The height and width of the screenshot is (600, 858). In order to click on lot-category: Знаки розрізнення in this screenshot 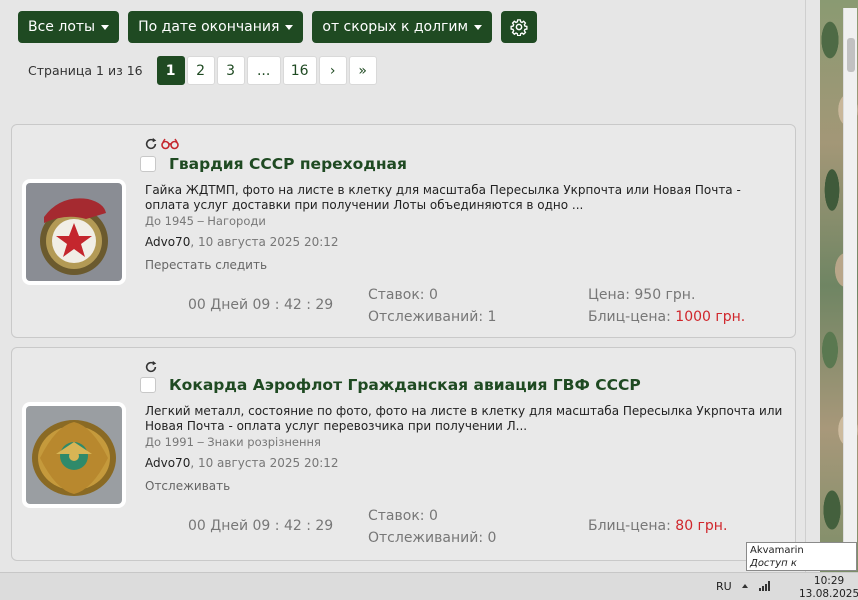, I will do `click(264, 442)`.